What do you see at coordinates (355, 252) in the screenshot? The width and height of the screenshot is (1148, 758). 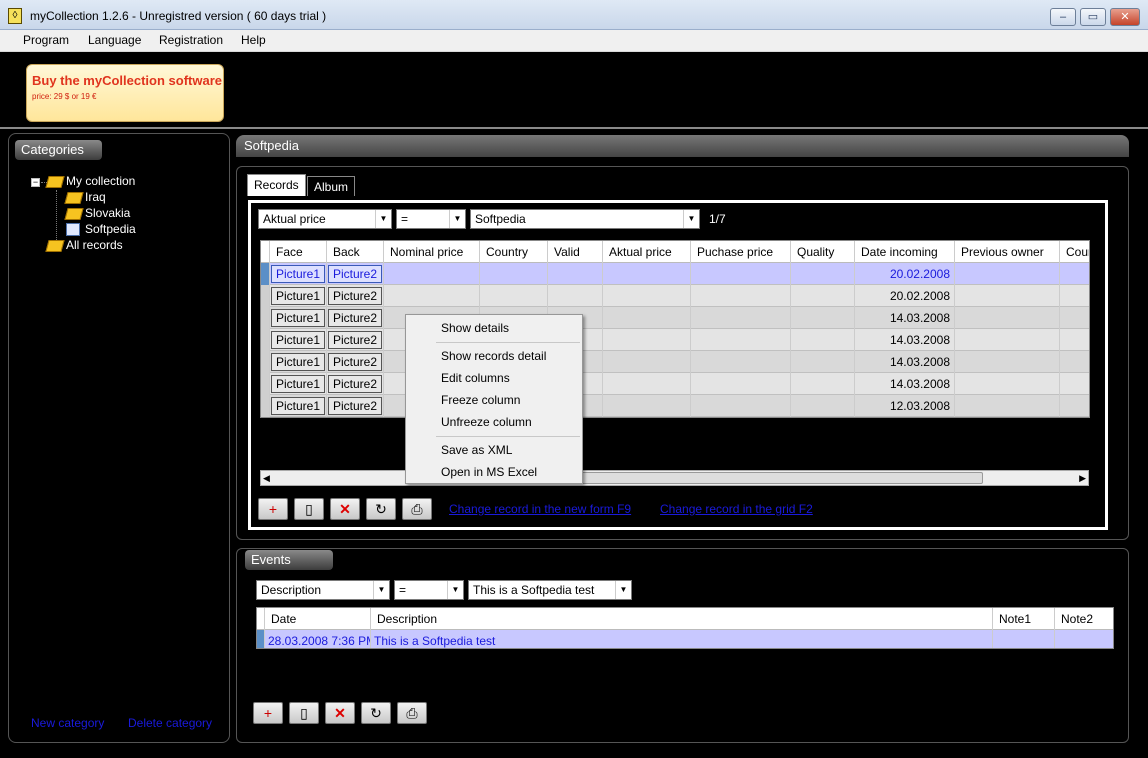 I see `column-header: Back` at bounding box center [355, 252].